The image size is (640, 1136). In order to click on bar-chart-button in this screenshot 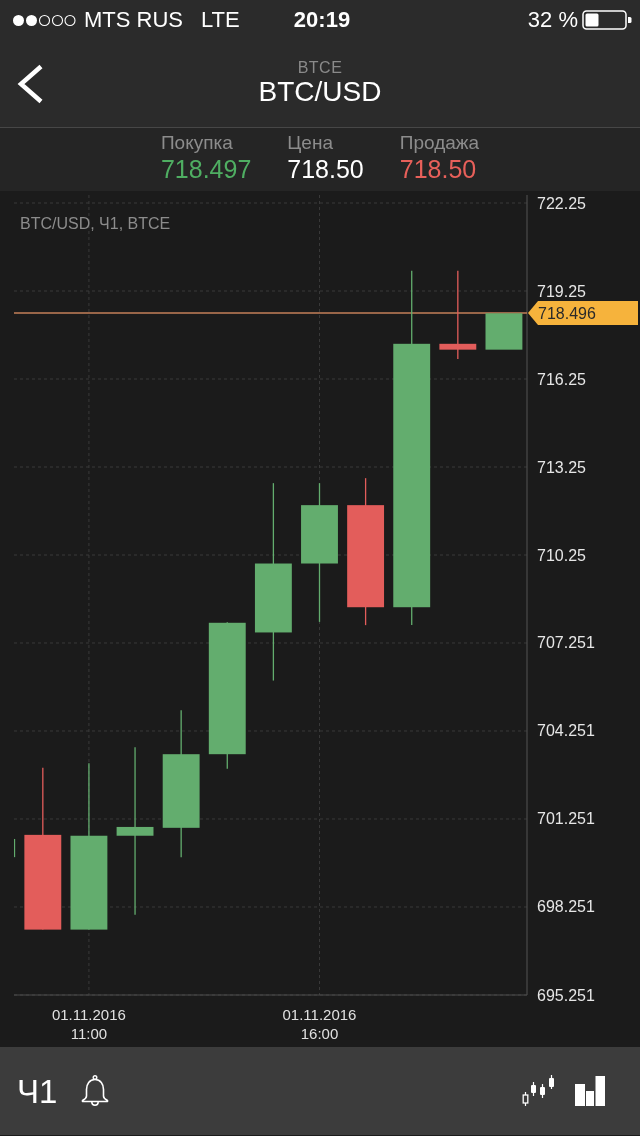, I will do `click(590, 1091)`.